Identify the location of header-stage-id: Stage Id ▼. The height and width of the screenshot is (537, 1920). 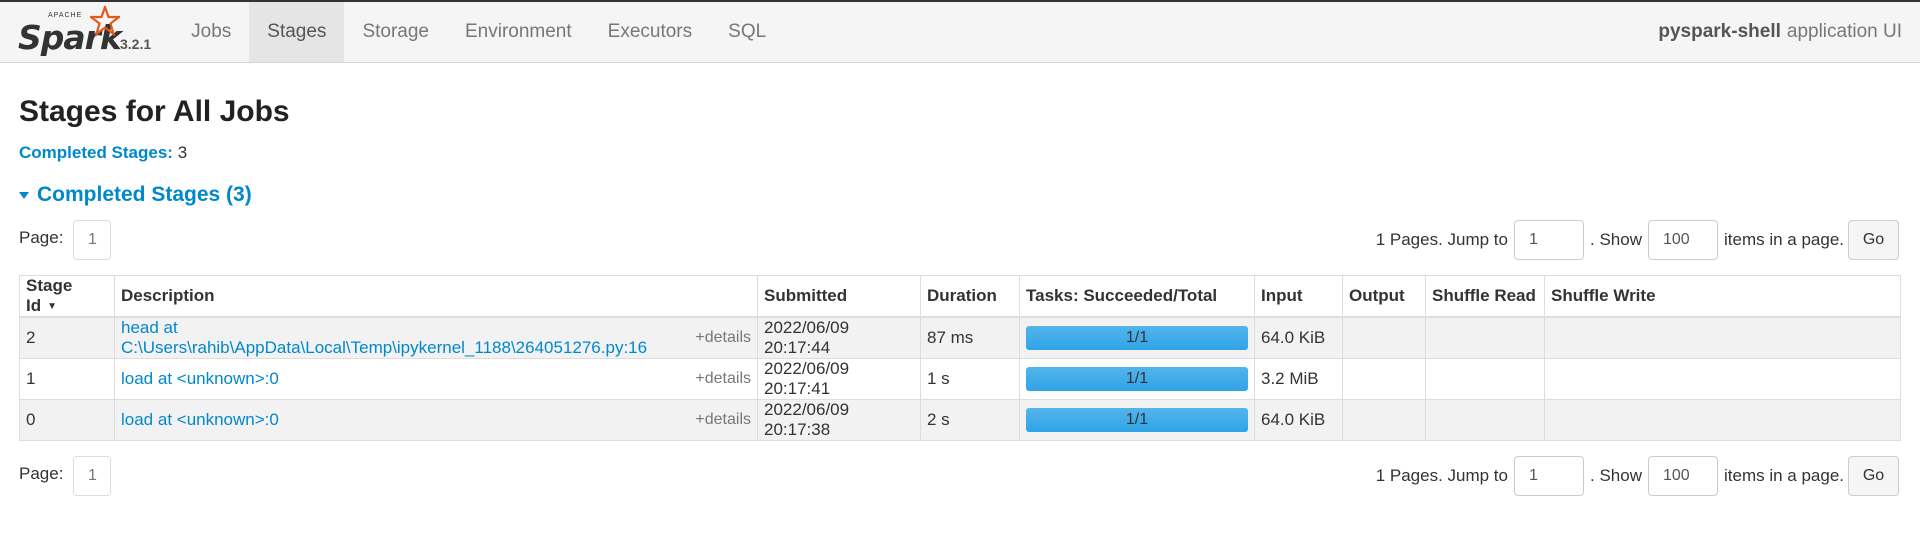
(67, 296).